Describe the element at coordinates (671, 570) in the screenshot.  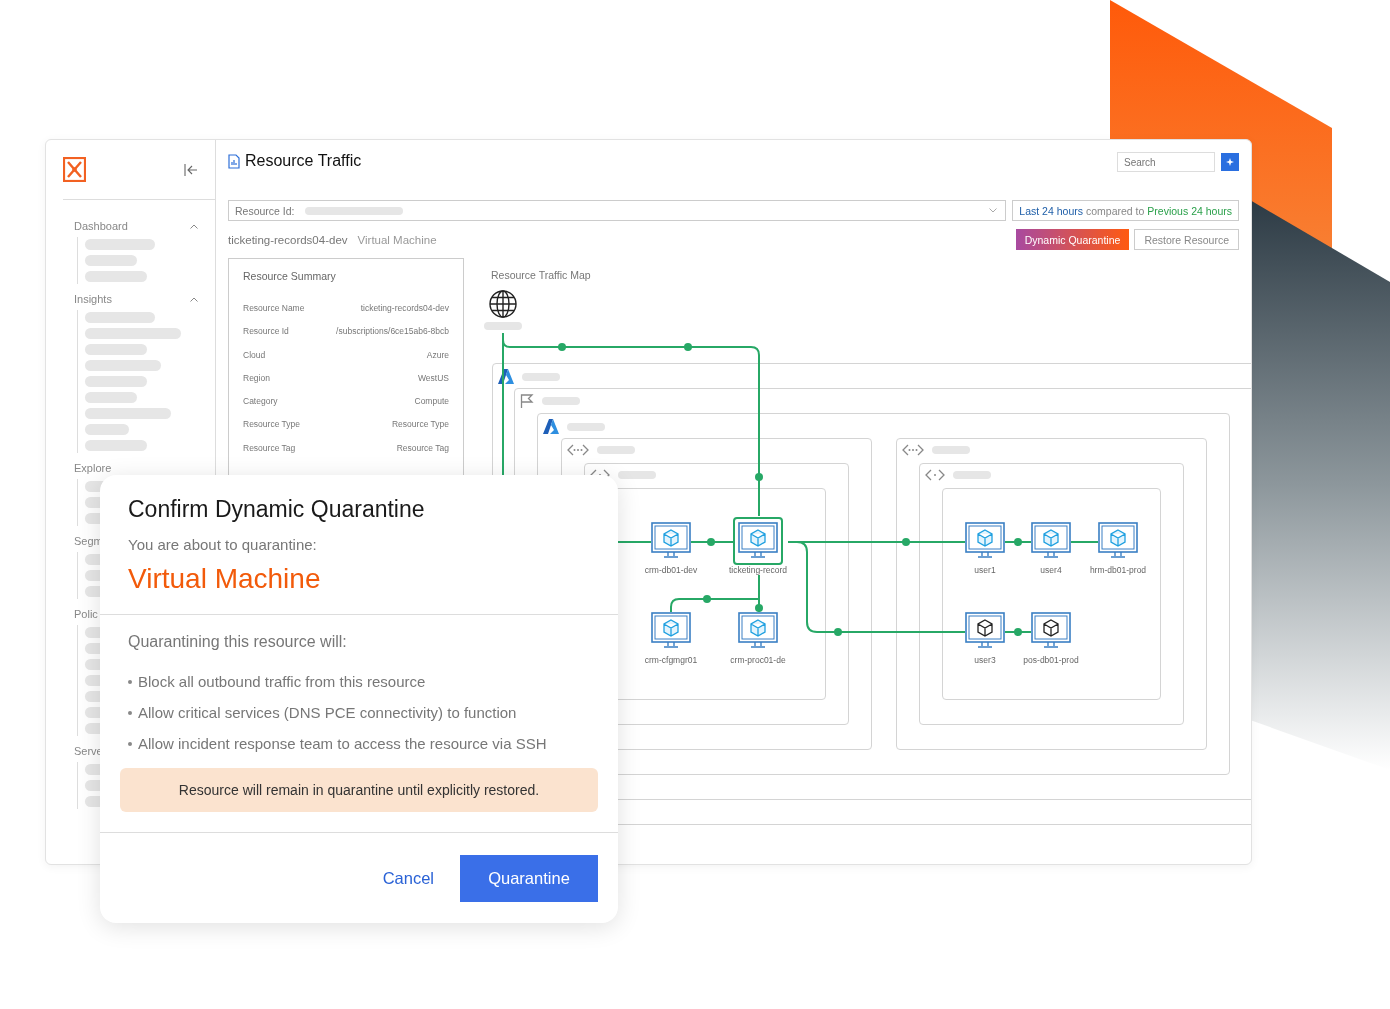
I see `node-label: crm-db01-dev` at that location.